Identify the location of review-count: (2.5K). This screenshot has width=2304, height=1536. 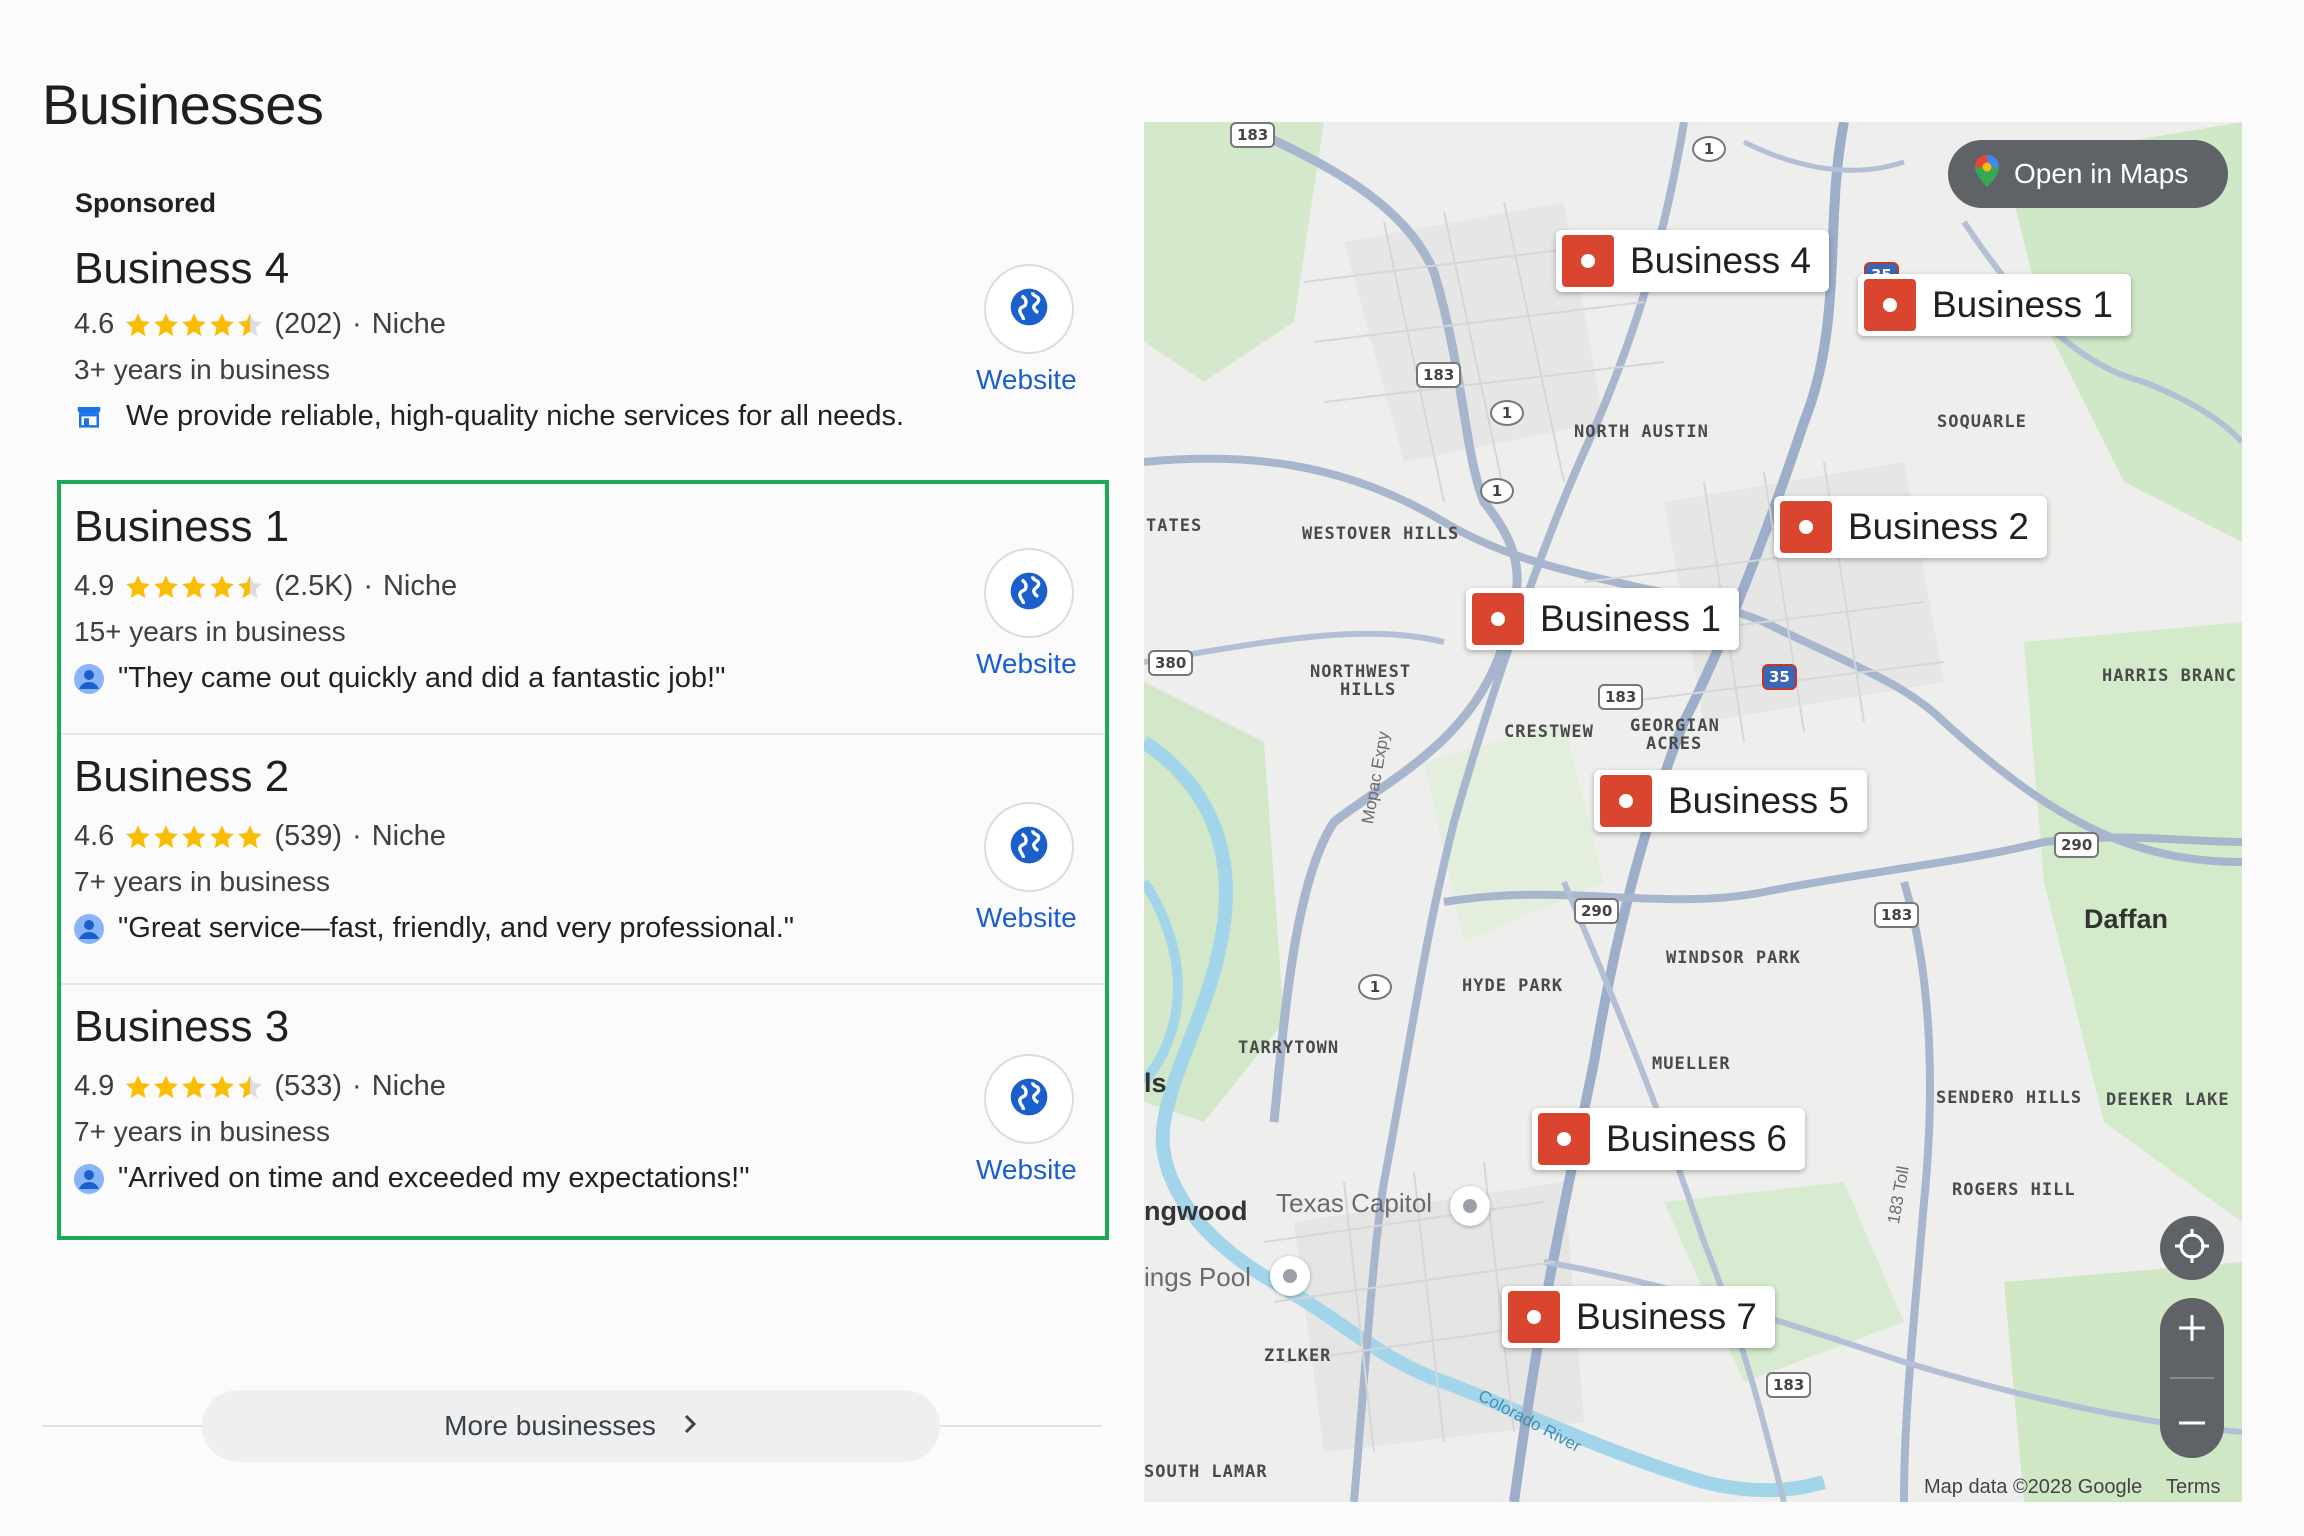
(313, 586).